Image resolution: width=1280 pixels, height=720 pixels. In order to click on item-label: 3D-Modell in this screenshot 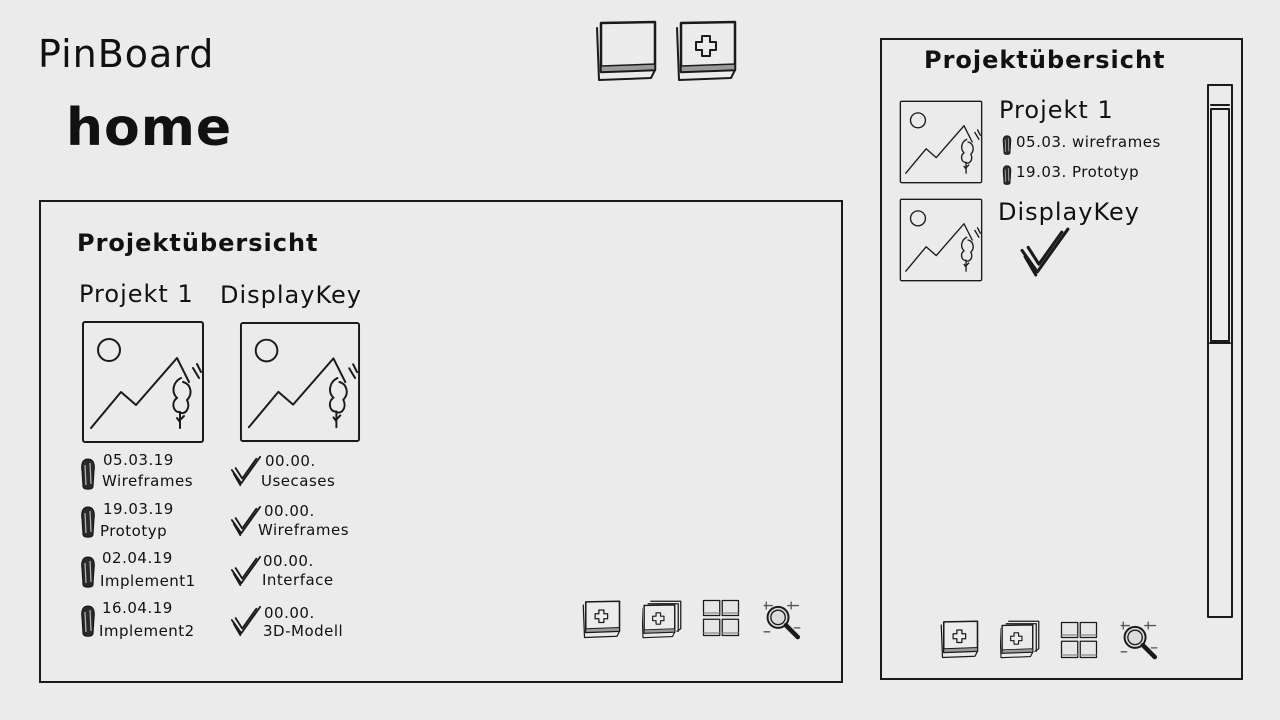, I will do `click(303, 631)`.